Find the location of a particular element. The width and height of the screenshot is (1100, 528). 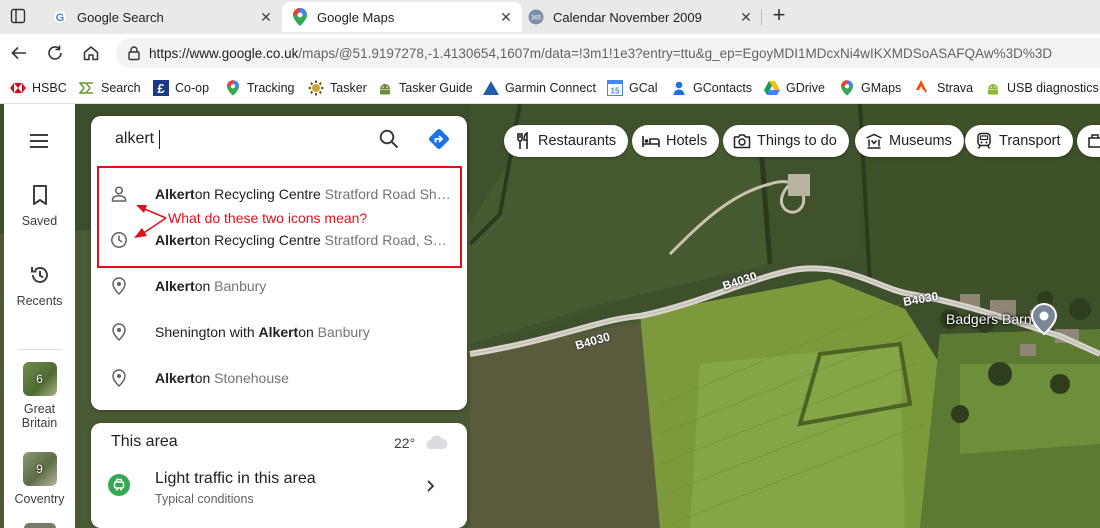

count-badge: 9 is located at coordinates (39, 469).